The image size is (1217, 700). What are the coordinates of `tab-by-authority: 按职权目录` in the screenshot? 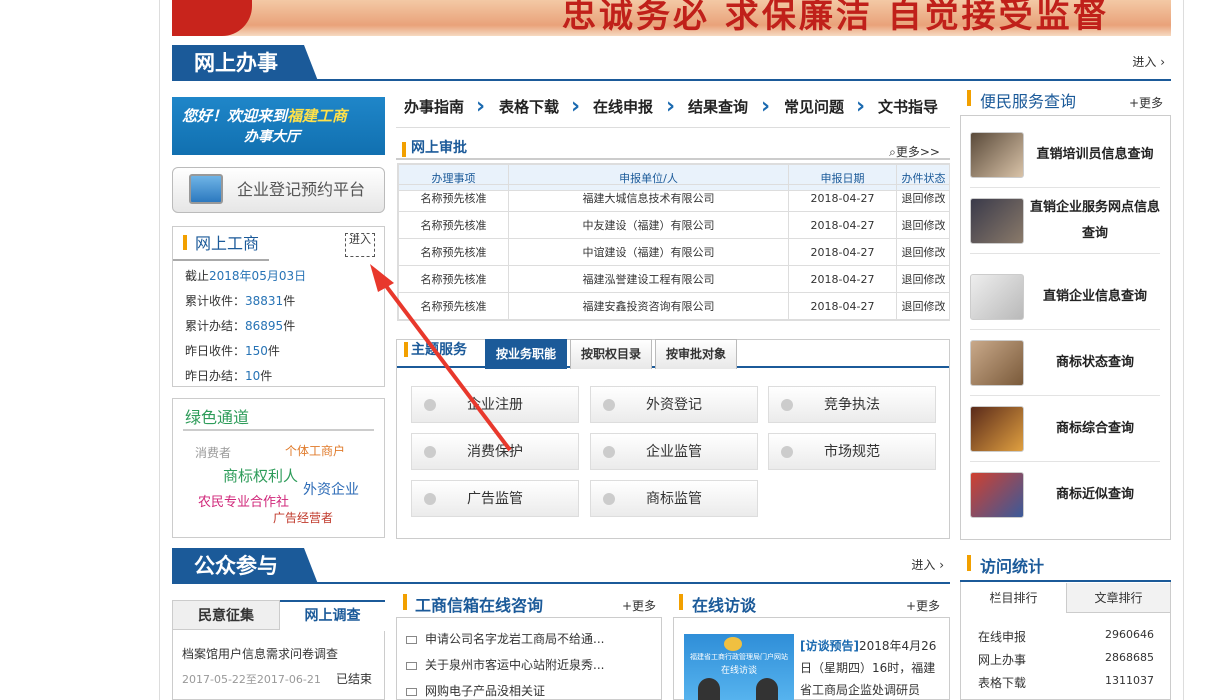 It's located at (611, 354).